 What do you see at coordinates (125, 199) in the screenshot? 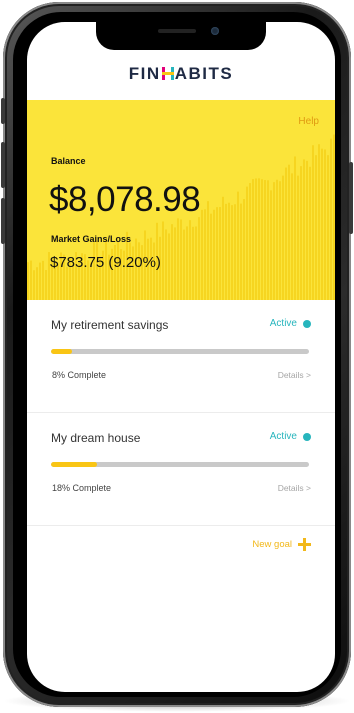
I see `balance-value: $8,078.98` at bounding box center [125, 199].